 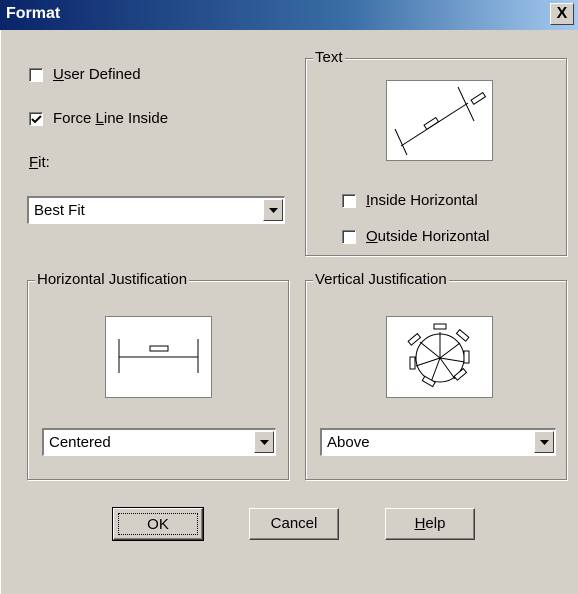 I want to click on force-line-inside-label: Force Line Inside, so click(x=110, y=118).